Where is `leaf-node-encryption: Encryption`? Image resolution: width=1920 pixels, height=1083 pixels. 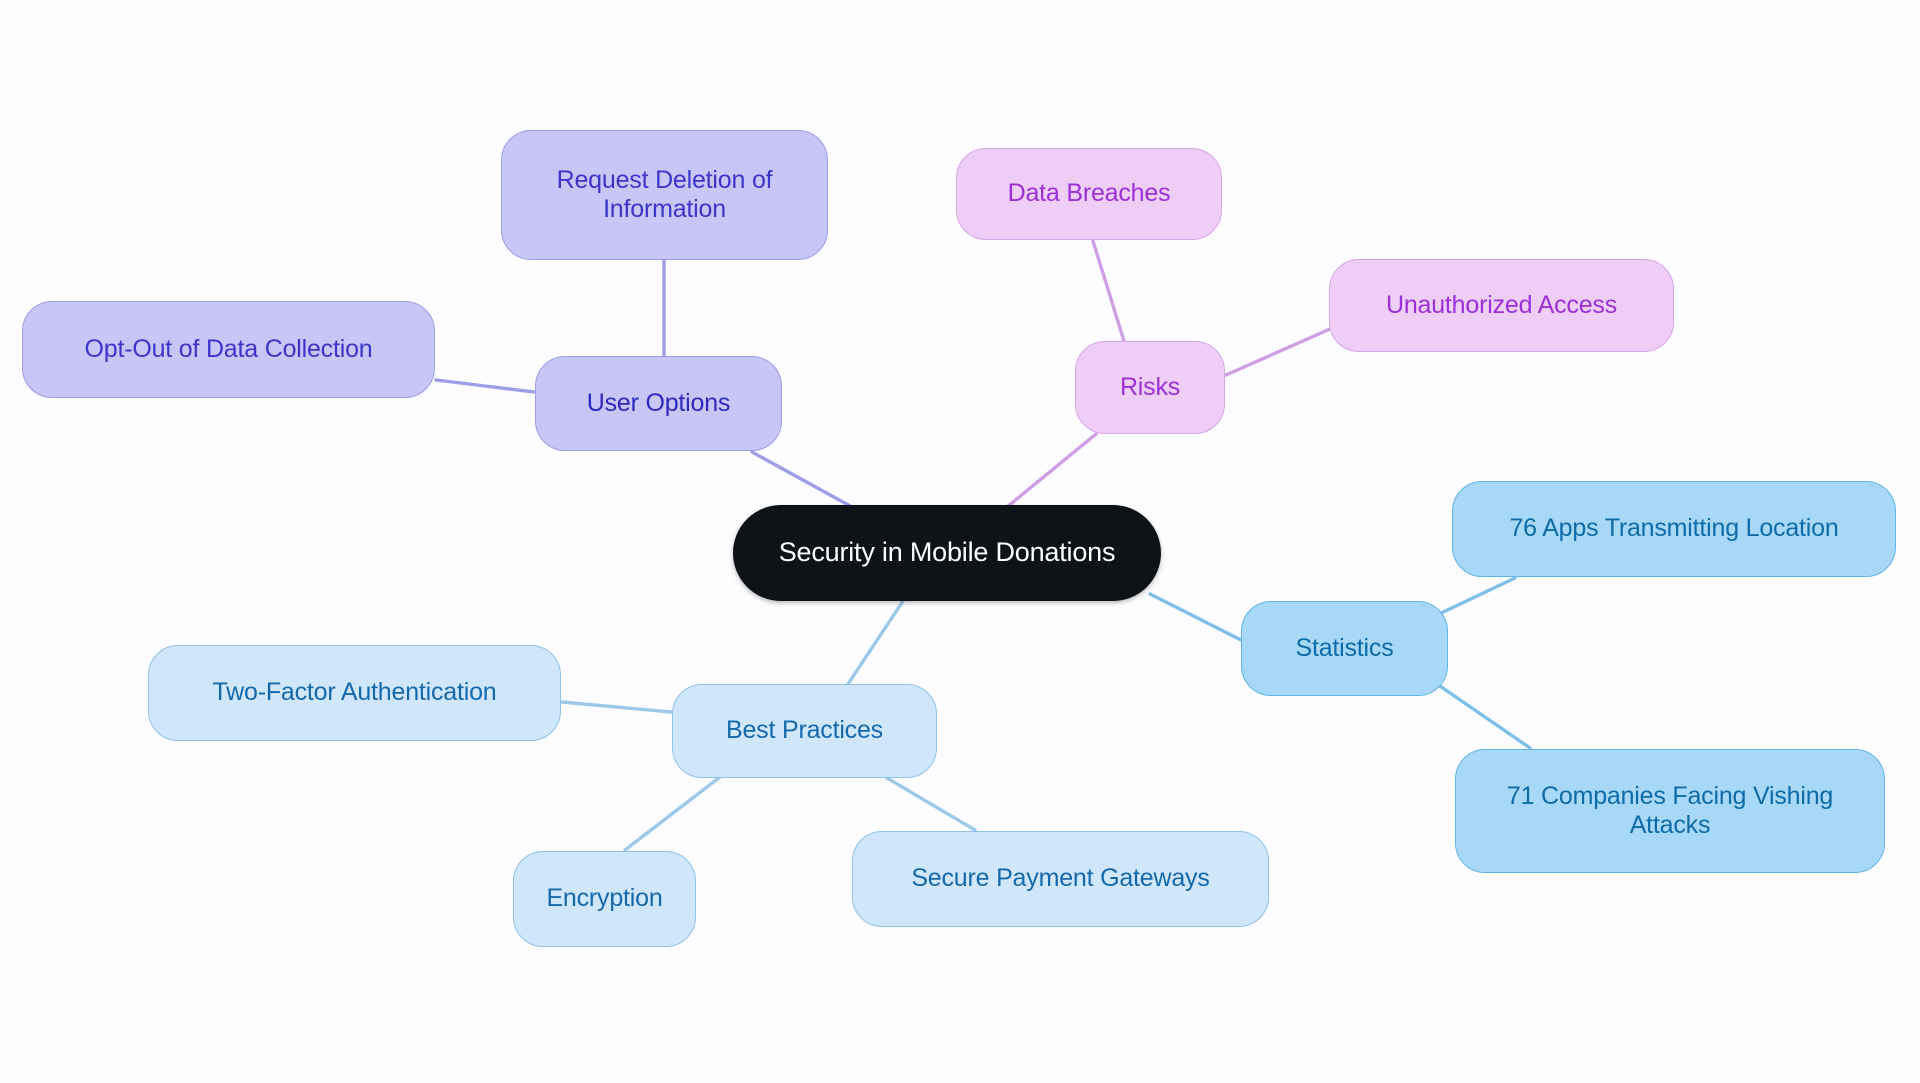 leaf-node-encryption: Encryption is located at coordinates (604, 899).